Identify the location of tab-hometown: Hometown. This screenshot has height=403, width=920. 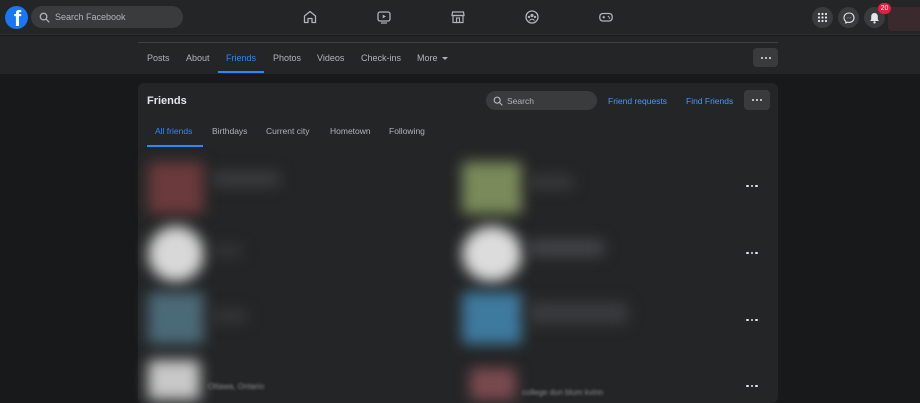
(350, 131).